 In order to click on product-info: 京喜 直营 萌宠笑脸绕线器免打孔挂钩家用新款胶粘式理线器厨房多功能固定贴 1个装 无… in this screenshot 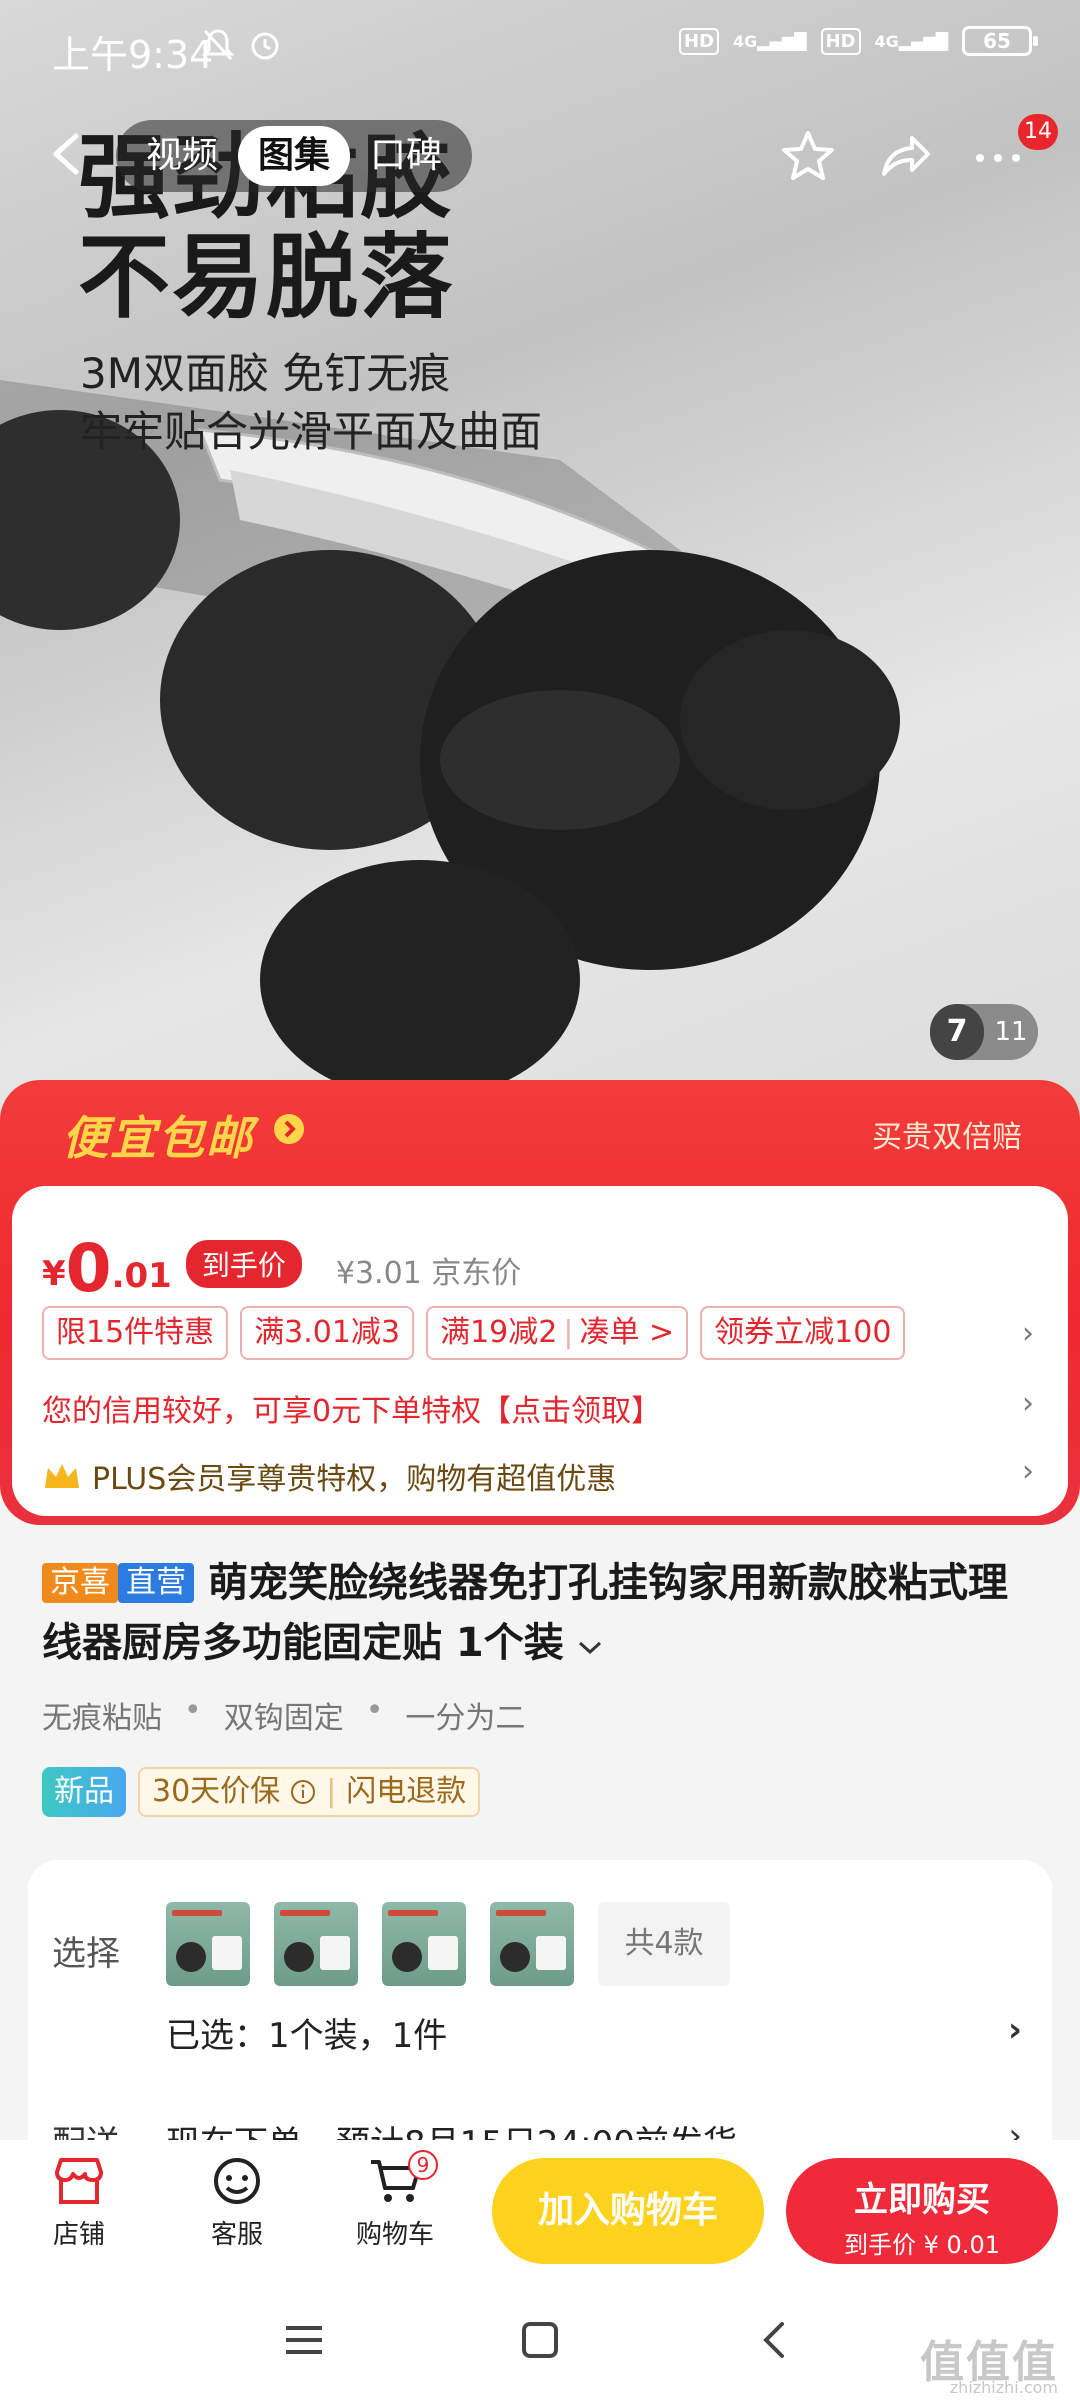, I will do `click(540, 1692)`.